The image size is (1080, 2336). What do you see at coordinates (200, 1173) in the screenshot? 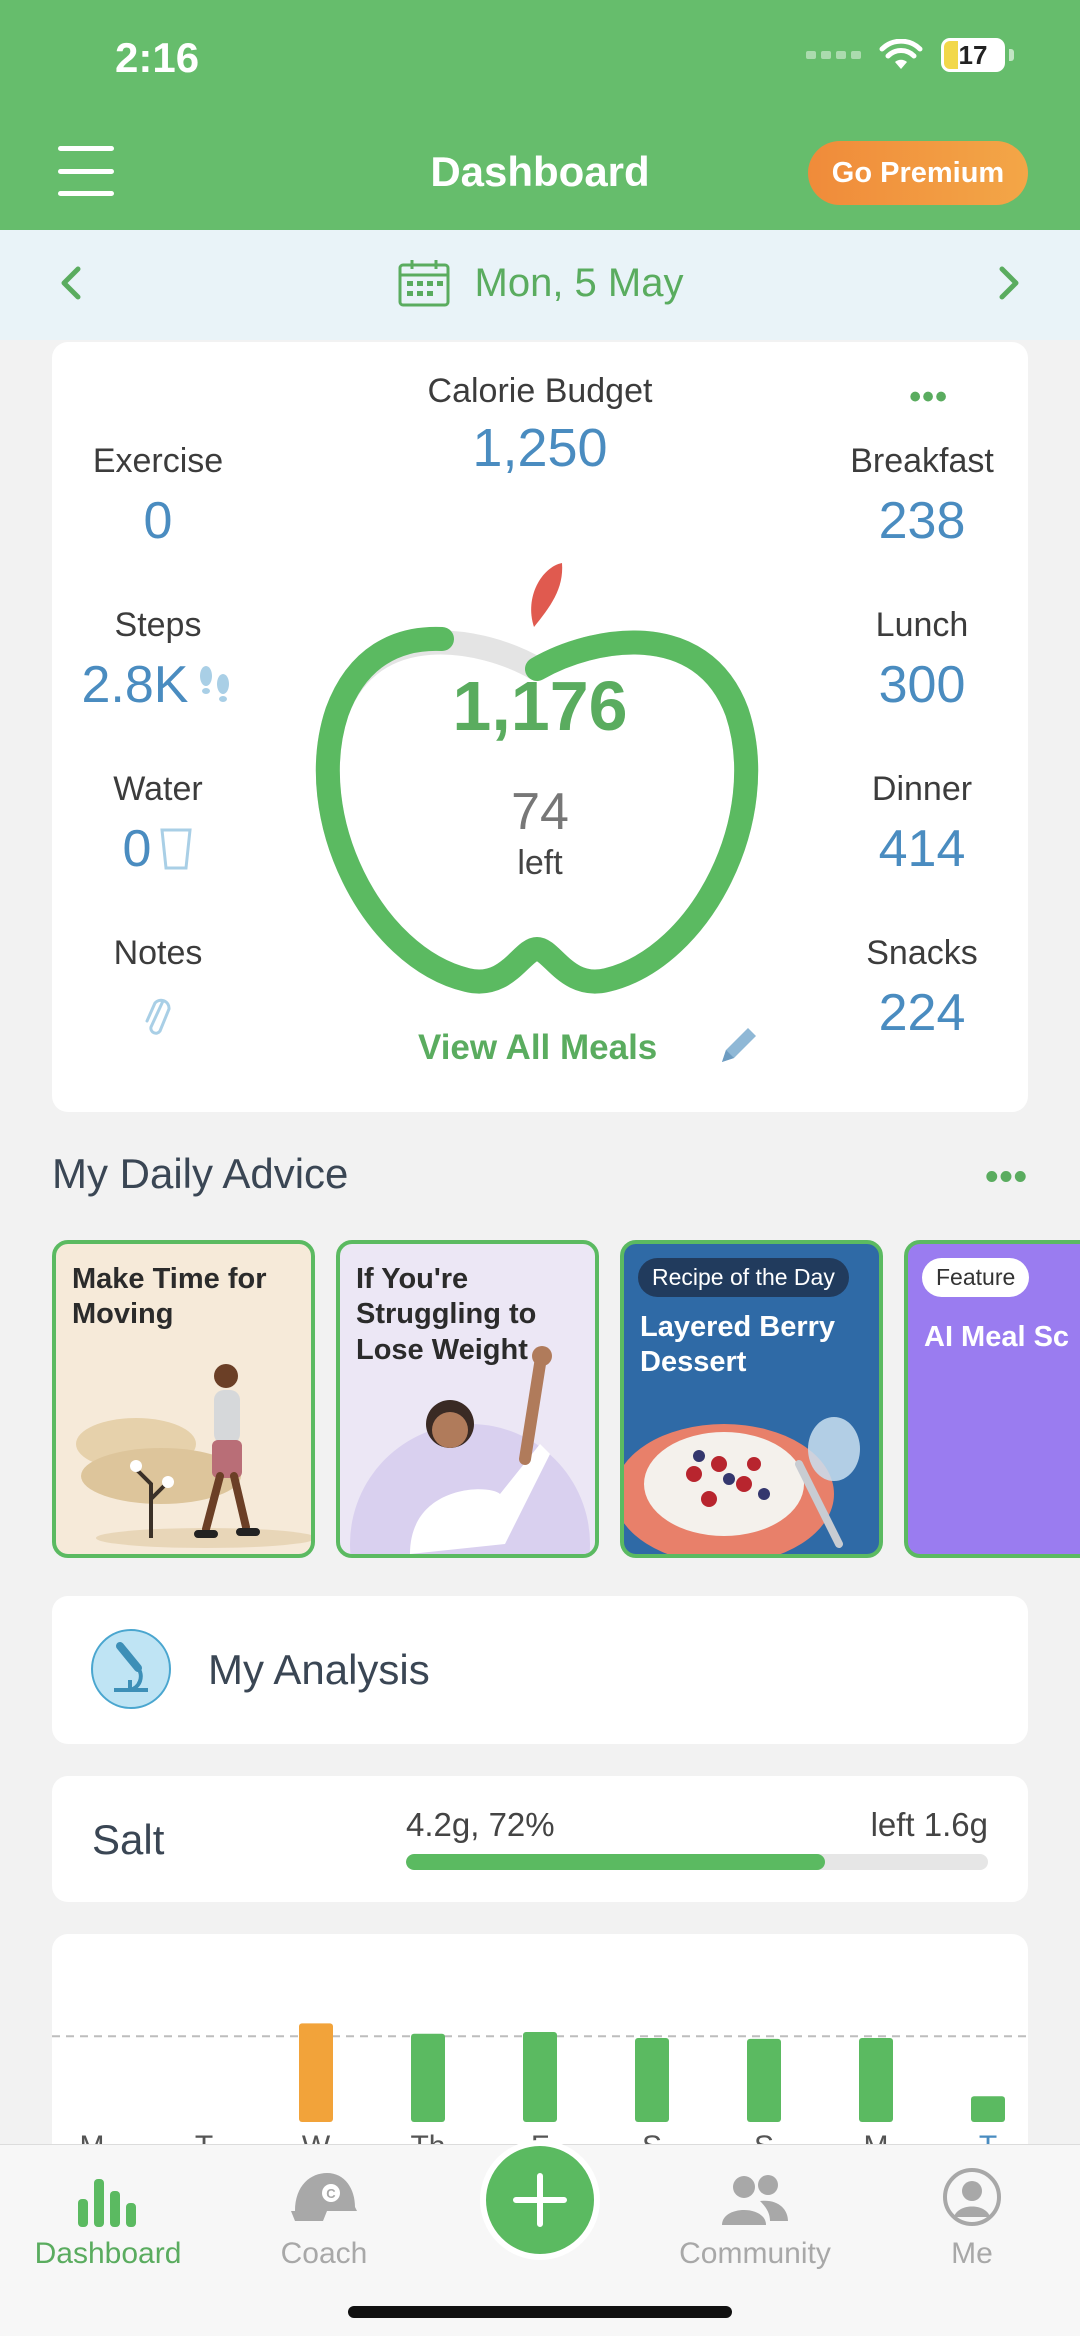
I see `daily-advice-title: My Daily Advice` at bounding box center [200, 1173].